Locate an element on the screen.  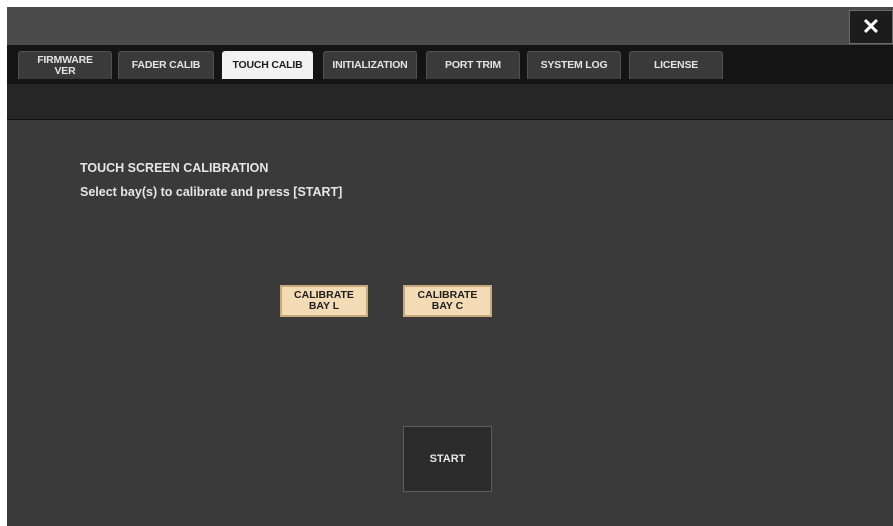
calibrate-bay-l-button: CALIBRATE BAY L is located at coordinates (324, 301).